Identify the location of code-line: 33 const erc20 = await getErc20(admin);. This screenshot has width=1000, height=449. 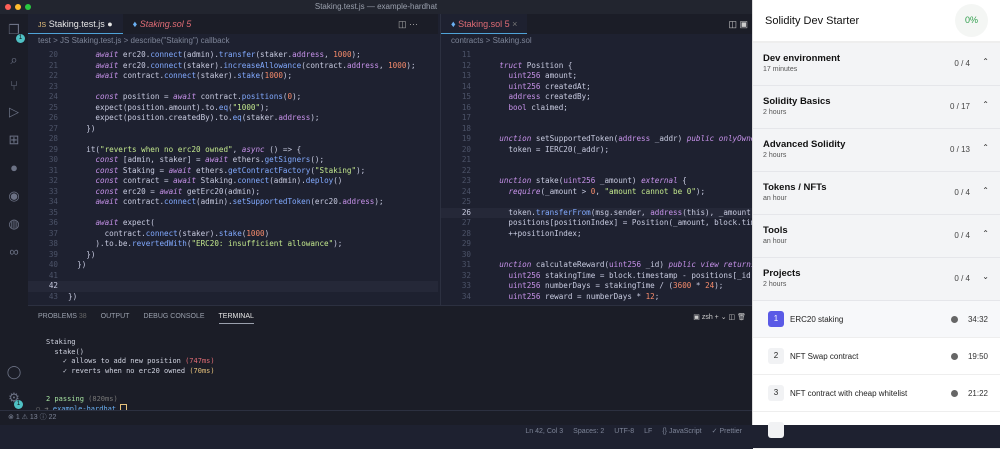
(233, 192).